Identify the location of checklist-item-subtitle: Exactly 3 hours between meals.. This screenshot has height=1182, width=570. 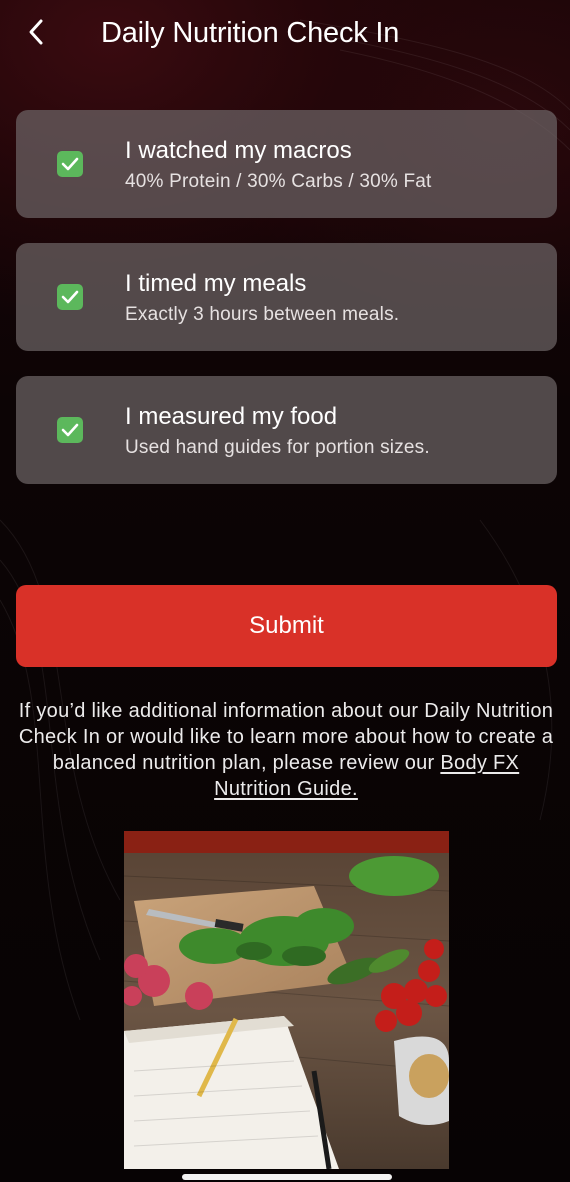
(262, 314).